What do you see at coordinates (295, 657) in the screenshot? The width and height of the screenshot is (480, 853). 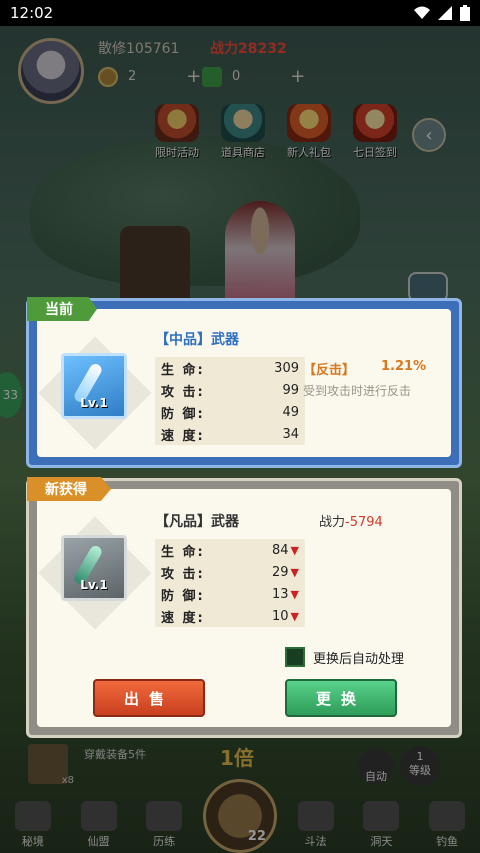 I see `auto-process-checkbox` at bounding box center [295, 657].